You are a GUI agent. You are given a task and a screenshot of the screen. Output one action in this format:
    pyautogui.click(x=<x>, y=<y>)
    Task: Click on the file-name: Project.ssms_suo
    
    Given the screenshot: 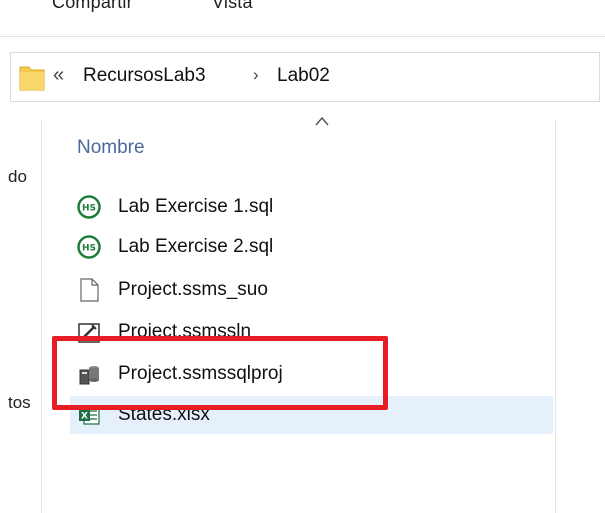 What is the action you would take?
    pyautogui.click(x=193, y=289)
    